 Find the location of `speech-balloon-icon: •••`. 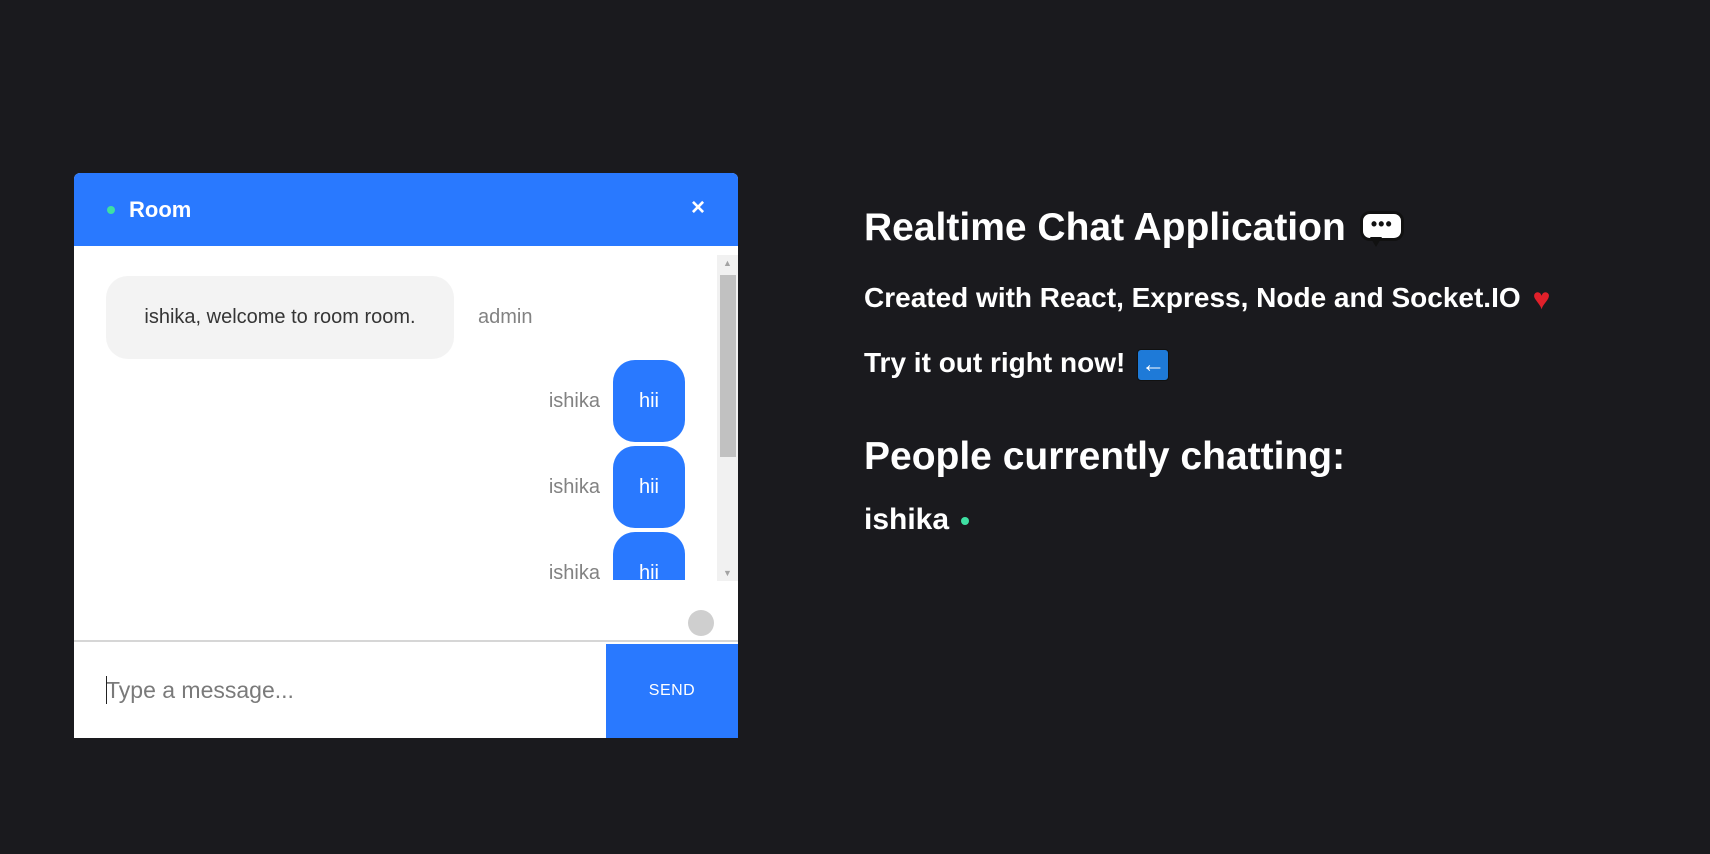

speech-balloon-icon: ••• is located at coordinates (1381, 229).